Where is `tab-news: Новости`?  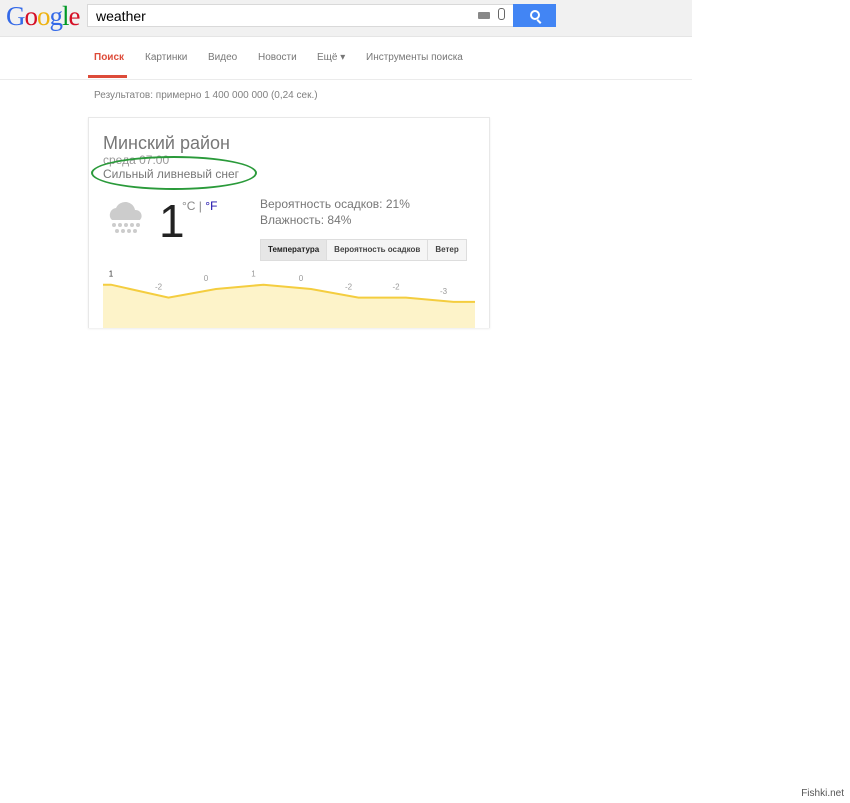 tab-news: Новости is located at coordinates (277, 57).